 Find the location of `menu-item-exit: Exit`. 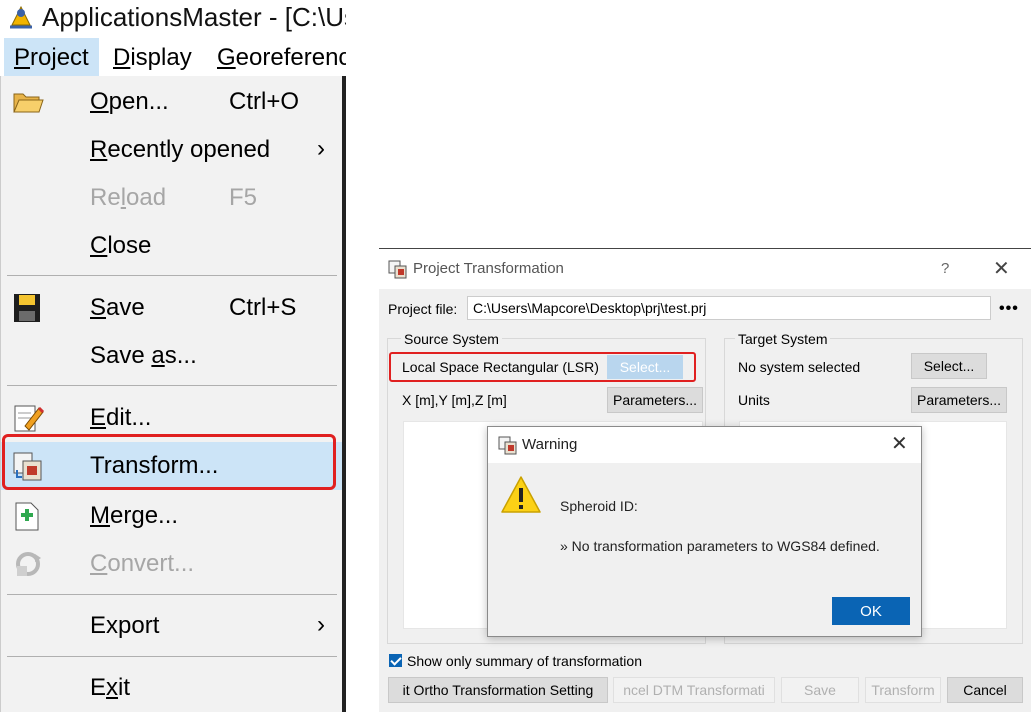

menu-item-exit: Exit is located at coordinates (172, 688).